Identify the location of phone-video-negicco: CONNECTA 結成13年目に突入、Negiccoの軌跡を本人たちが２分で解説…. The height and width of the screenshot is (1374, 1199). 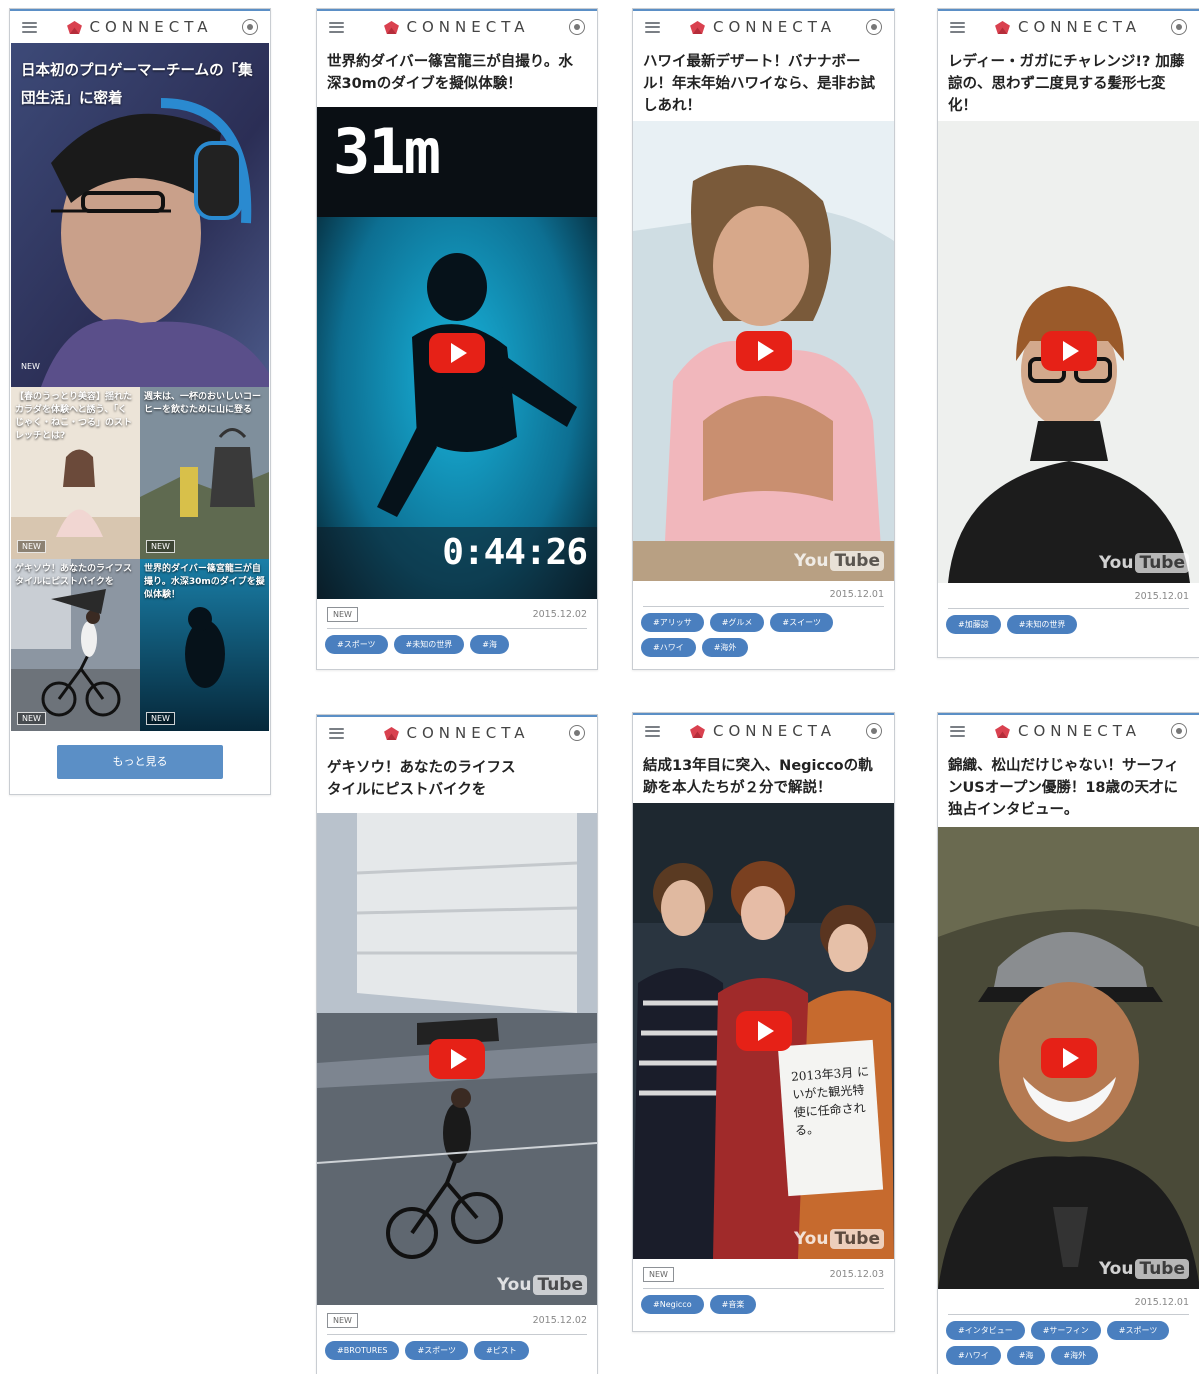
(763, 1022).